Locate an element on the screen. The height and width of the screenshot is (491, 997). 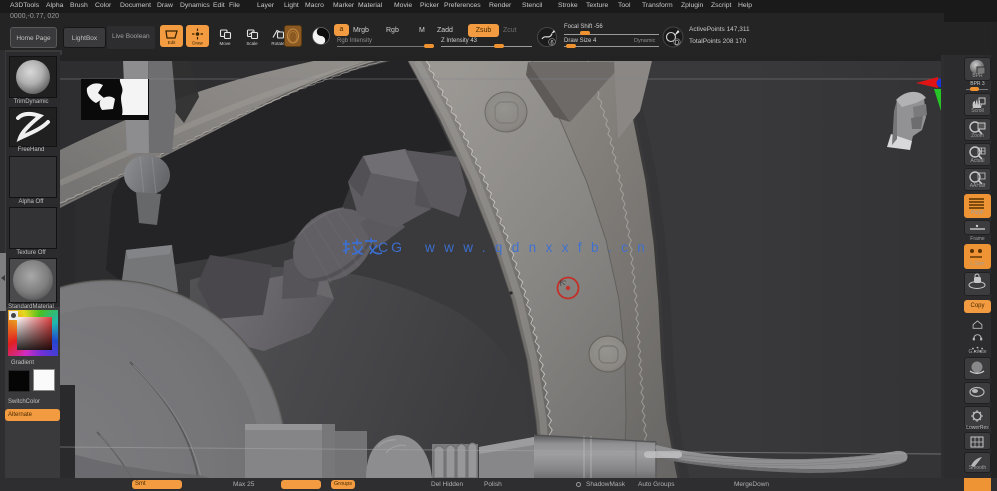
svg-text: Move is located at coordinates (225, 43).